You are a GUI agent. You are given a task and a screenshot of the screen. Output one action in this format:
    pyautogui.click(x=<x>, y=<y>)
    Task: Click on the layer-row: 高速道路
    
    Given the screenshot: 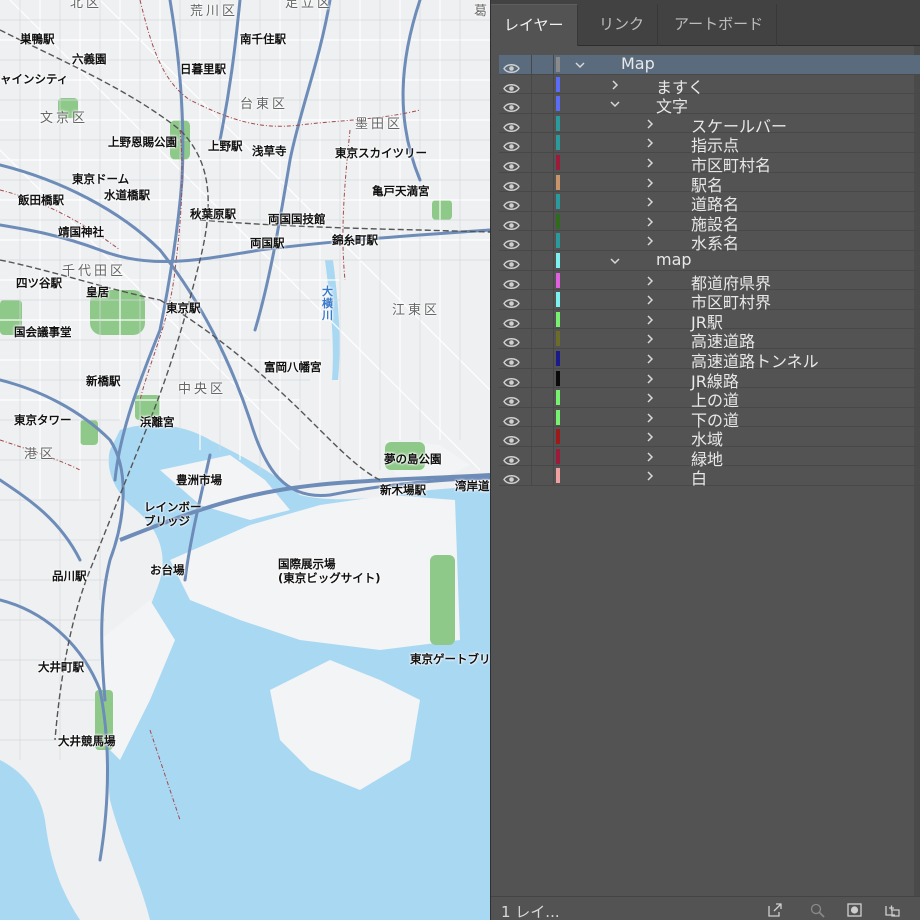 What is the action you would take?
    pyautogui.click(x=709, y=340)
    